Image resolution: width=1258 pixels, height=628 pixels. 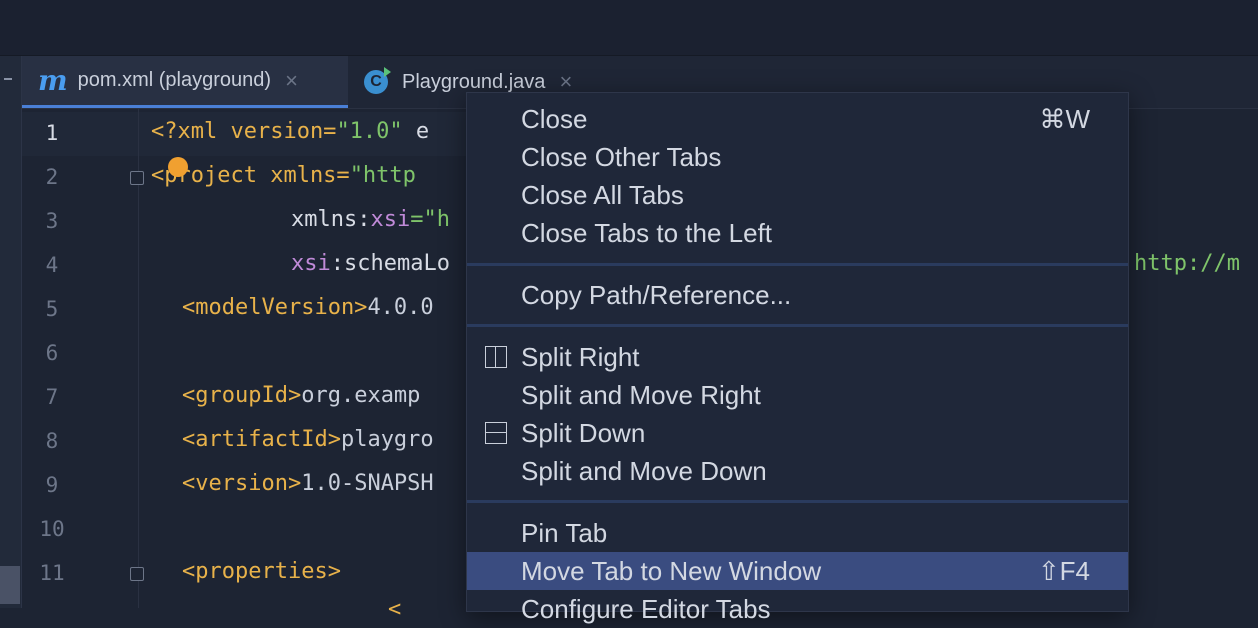 What do you see at coordinates (430, 219) in the screenshot?
I see `attr-value: ="h` at bounding box center [430, 219].